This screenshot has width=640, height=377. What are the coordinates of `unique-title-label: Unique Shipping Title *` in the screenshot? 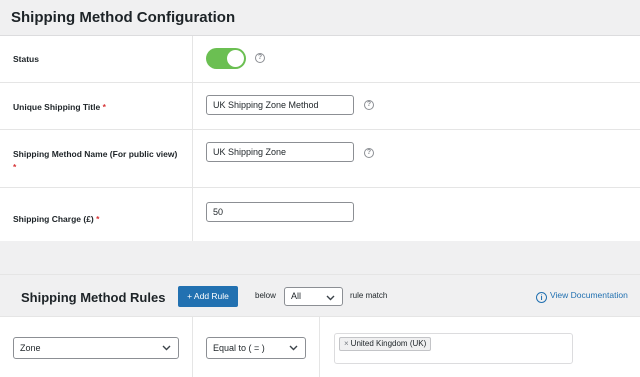 It's located at (59, 107).